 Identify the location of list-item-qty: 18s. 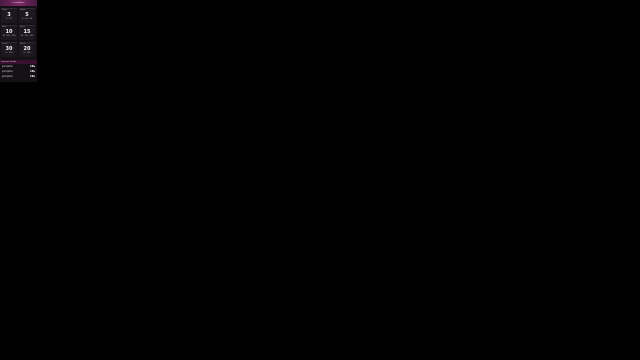
(32, 76).